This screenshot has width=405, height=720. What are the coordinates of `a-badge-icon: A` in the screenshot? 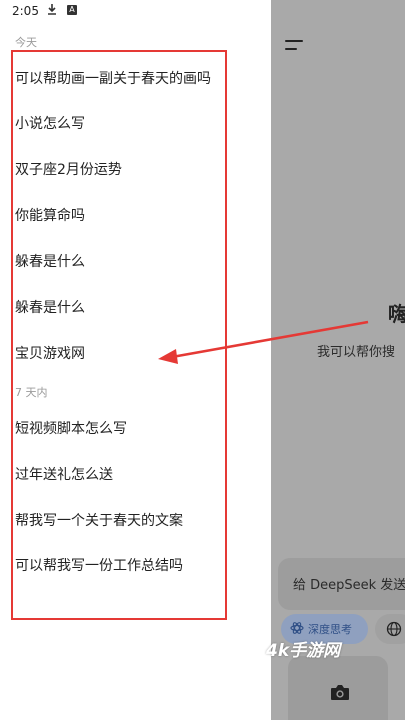 It's located at (72, 10).